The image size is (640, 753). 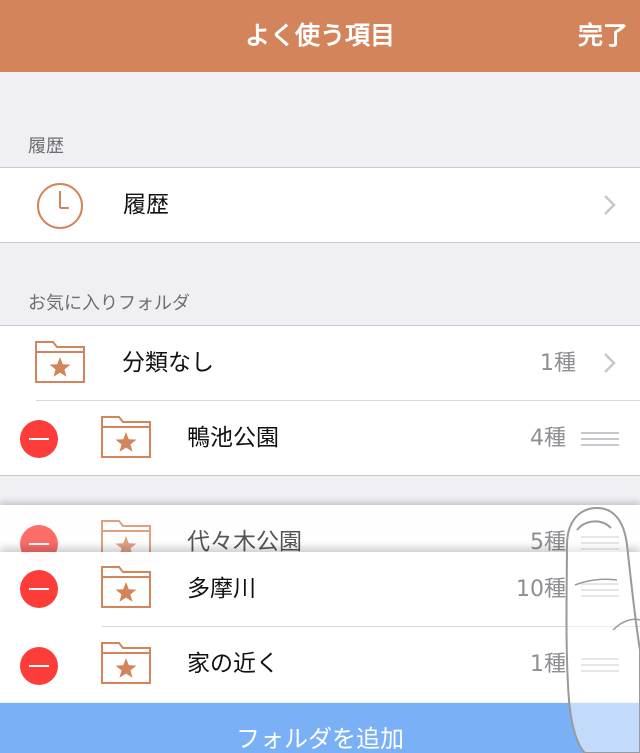 What do you see at coordinates (233, 664) in the screenshot?
I see `folder-label: 家の近く` at bounding box center [233, 664].